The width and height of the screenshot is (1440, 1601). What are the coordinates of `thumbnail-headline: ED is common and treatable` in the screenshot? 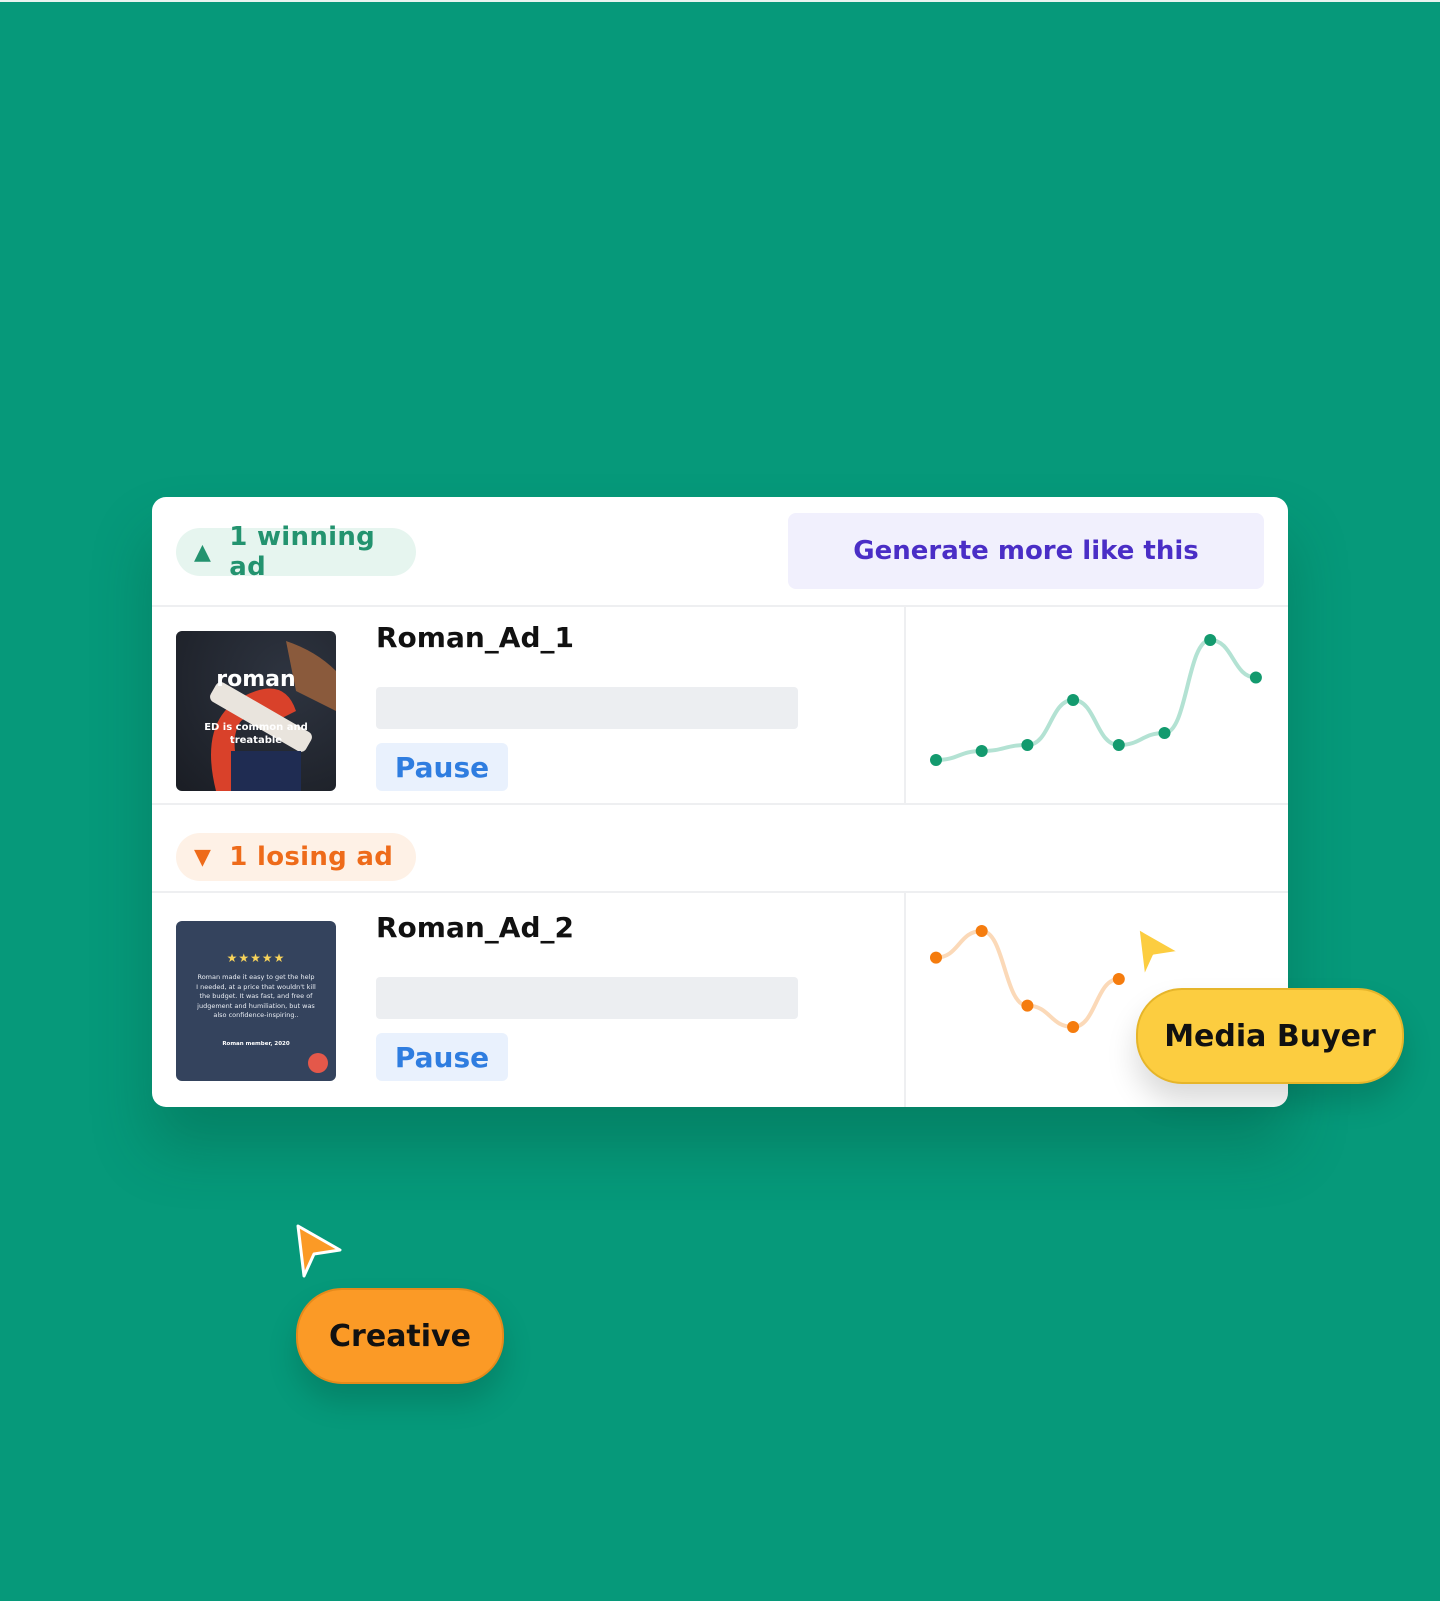 It's located at (256, 734).